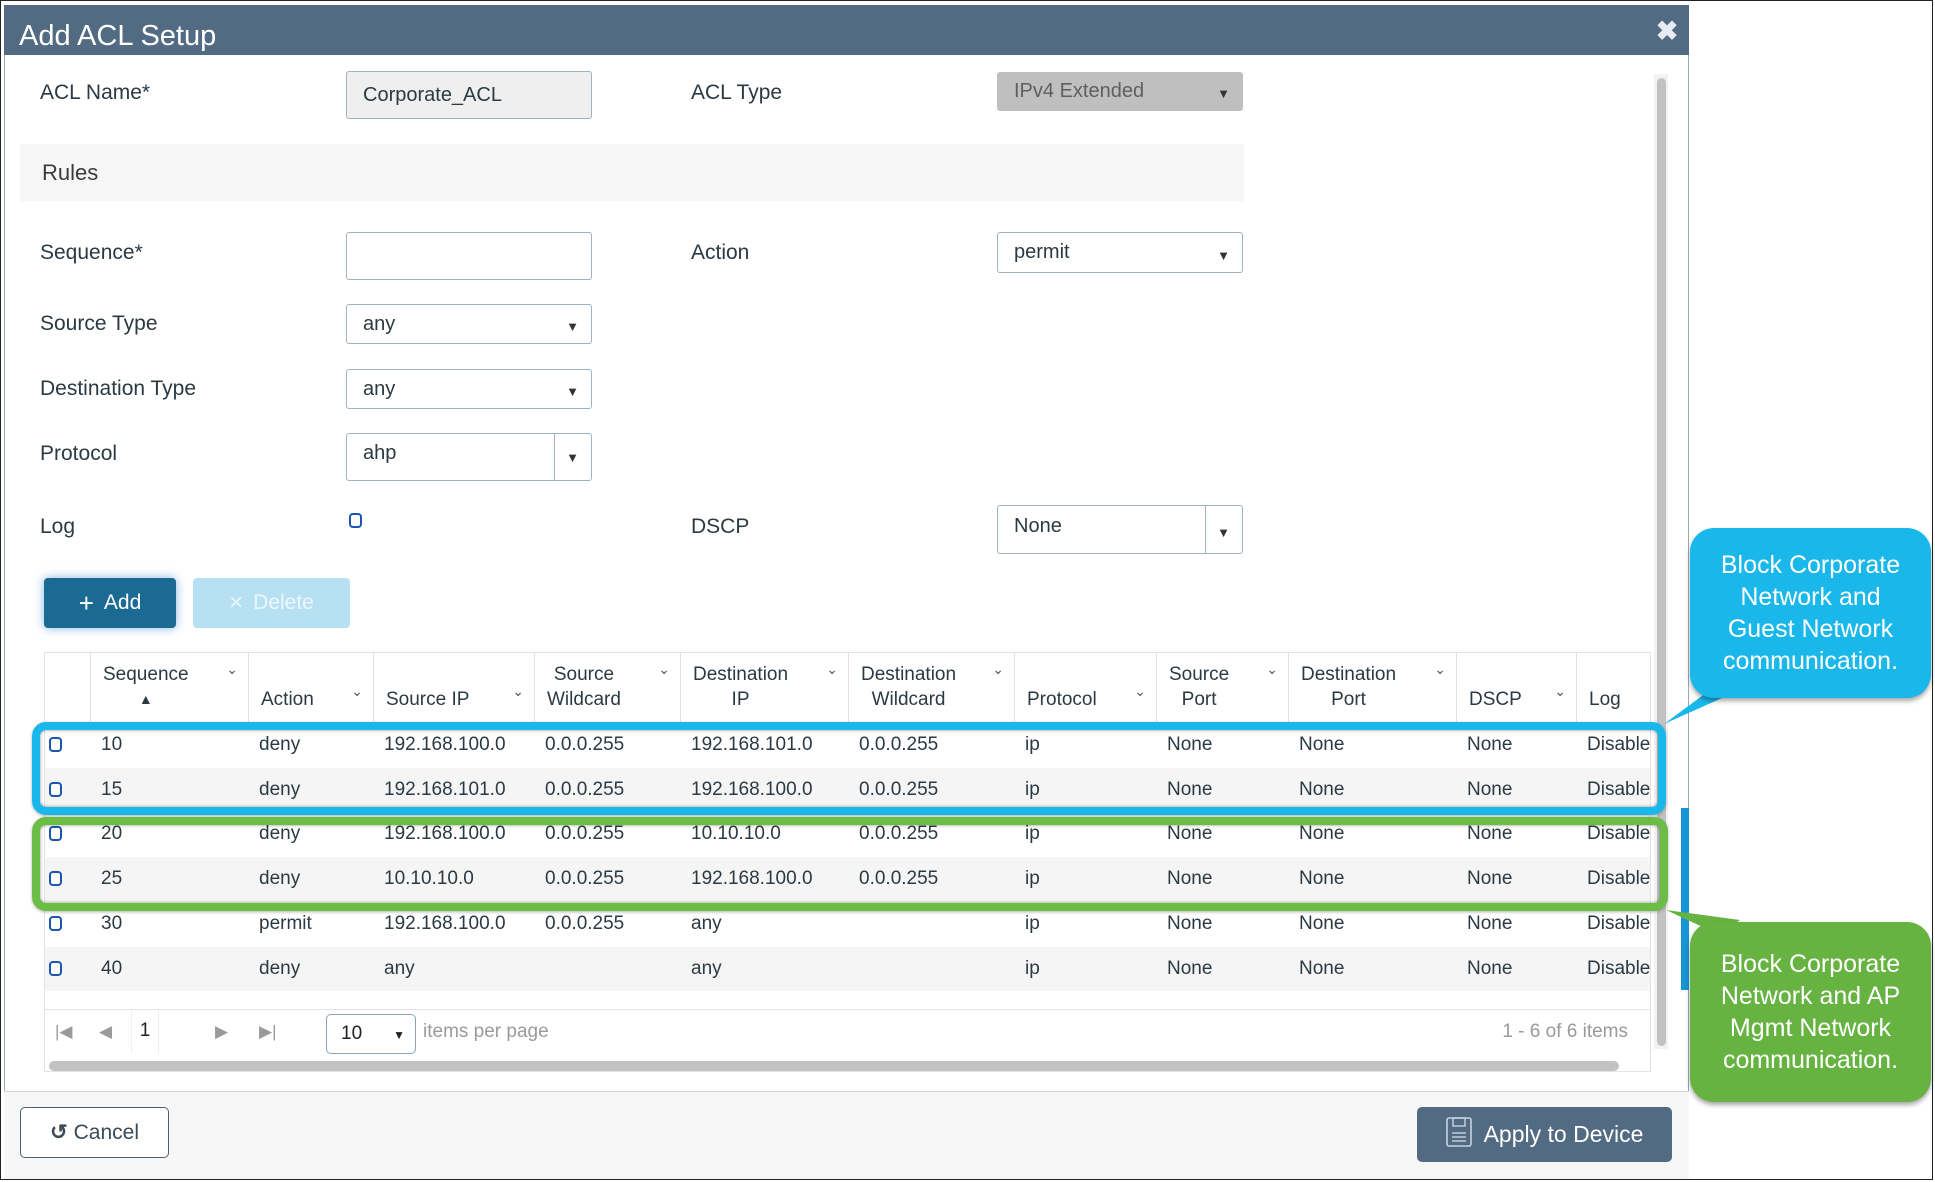 This screenshot has width=1935, height=1182. What do you see at coordinates (1348, 699) in the screenshot?
I see `column-header-line2: Port` at bounding box center [1348, 699].